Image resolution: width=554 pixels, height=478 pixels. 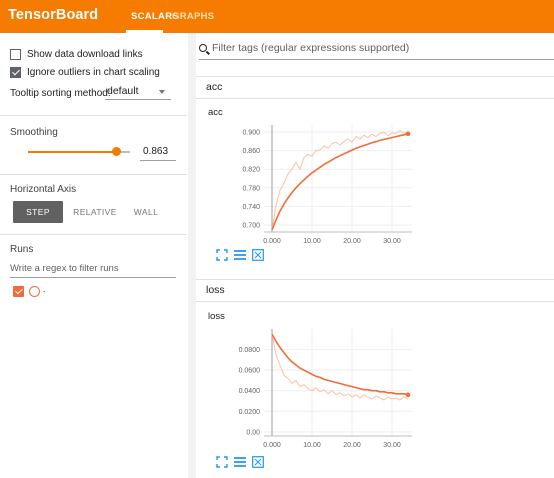 I want to click on y-tick-label: 0.820, so click(x=251, y=170).